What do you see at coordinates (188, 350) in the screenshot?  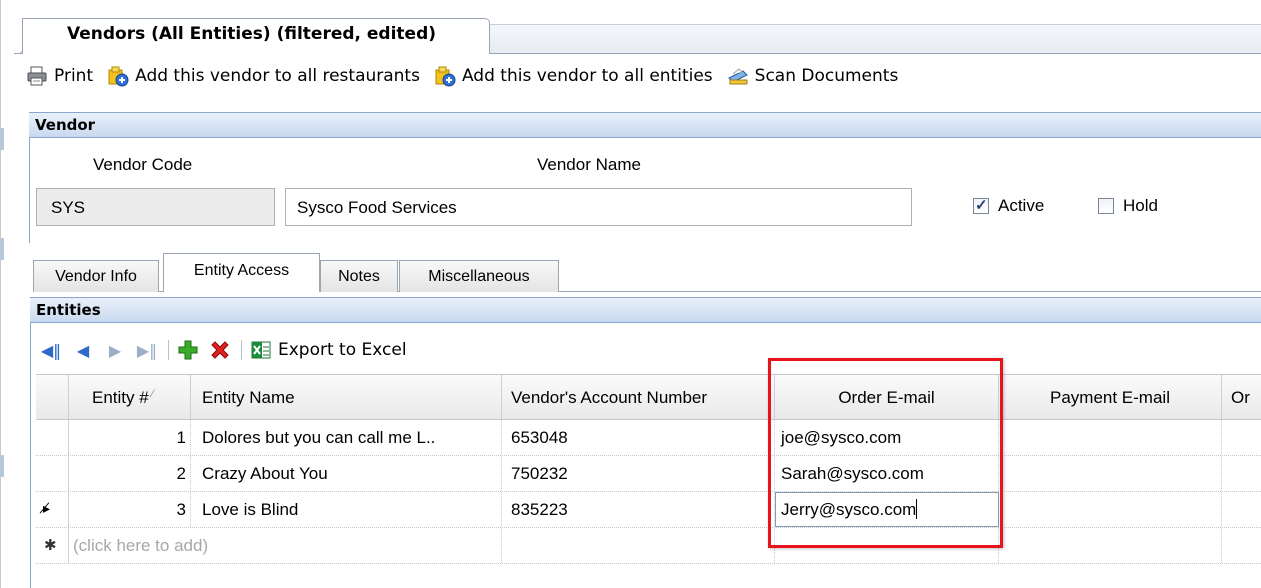 I see `add-record-icon` at bounding box center [188, 350].